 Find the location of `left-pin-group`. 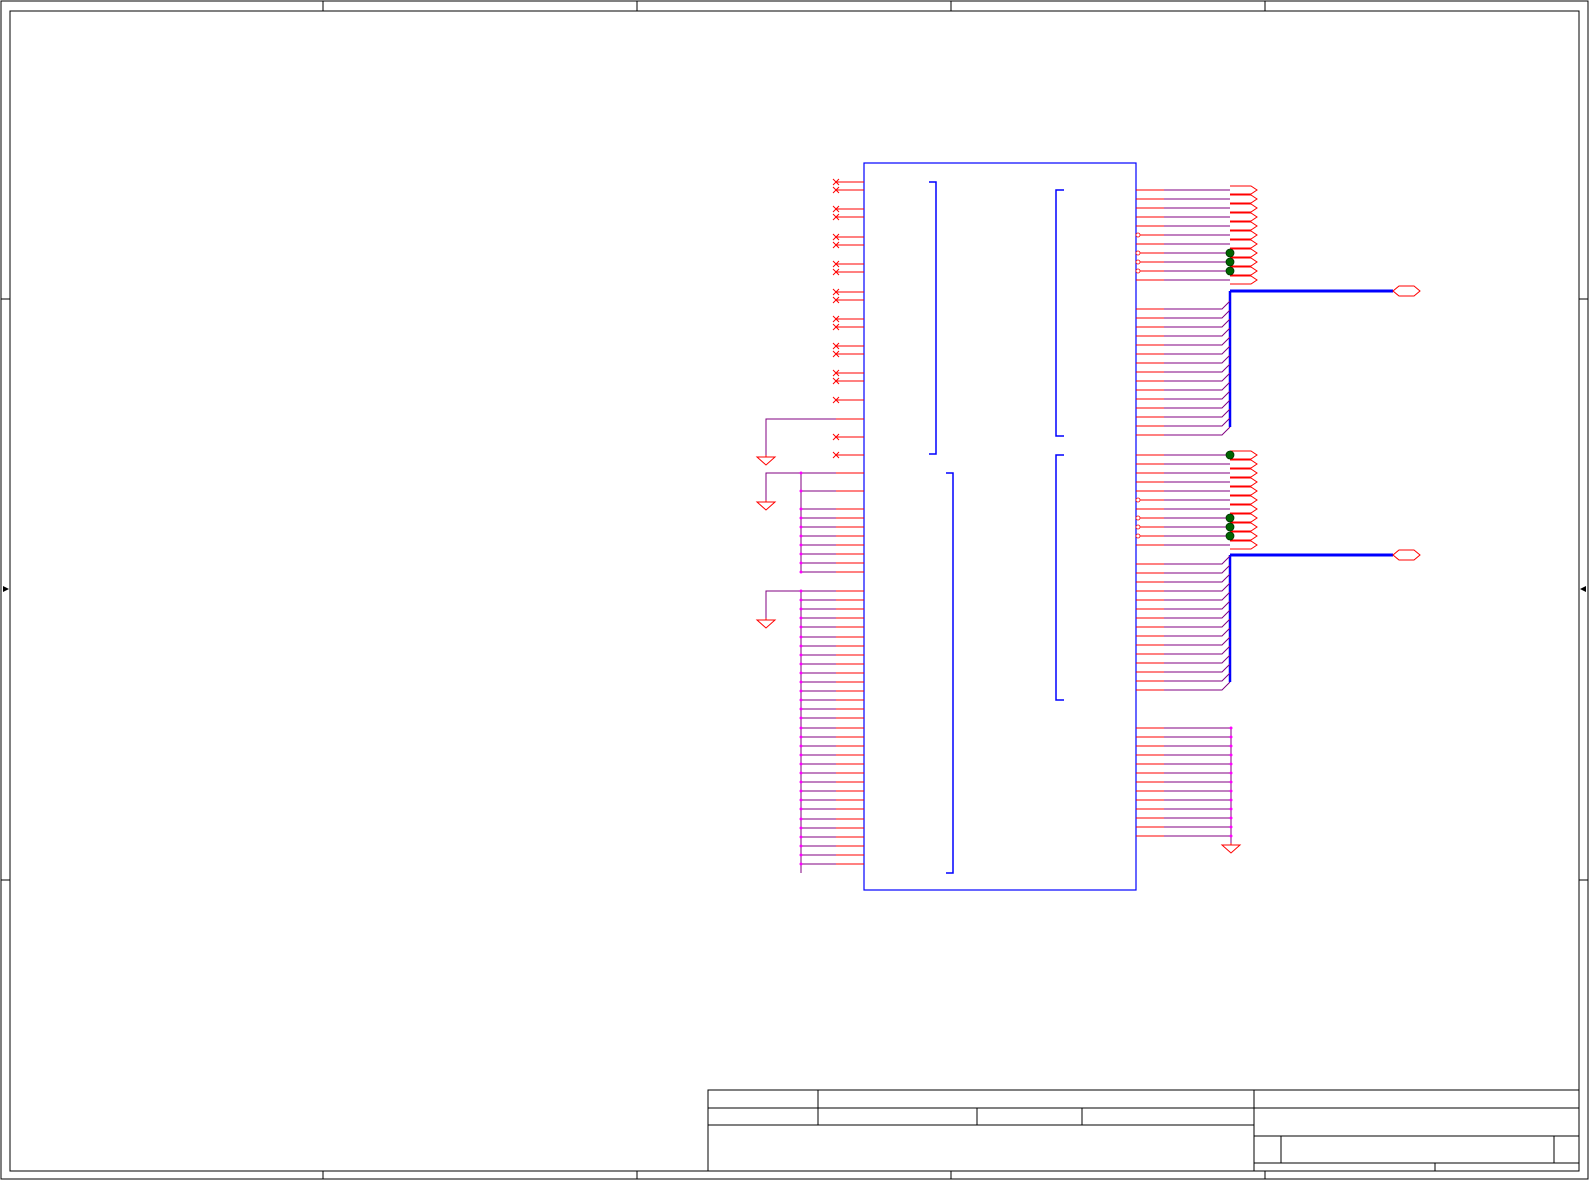

left-pin-group is located at coordinates (814, 525).